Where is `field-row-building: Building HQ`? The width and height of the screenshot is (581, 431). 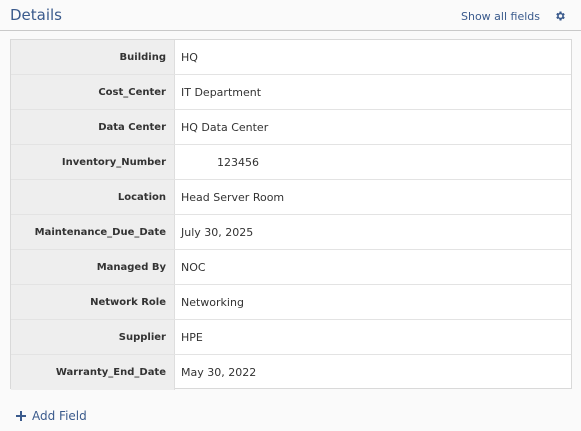 field-row-building: Building HQ is located at coordinates (291, 57).